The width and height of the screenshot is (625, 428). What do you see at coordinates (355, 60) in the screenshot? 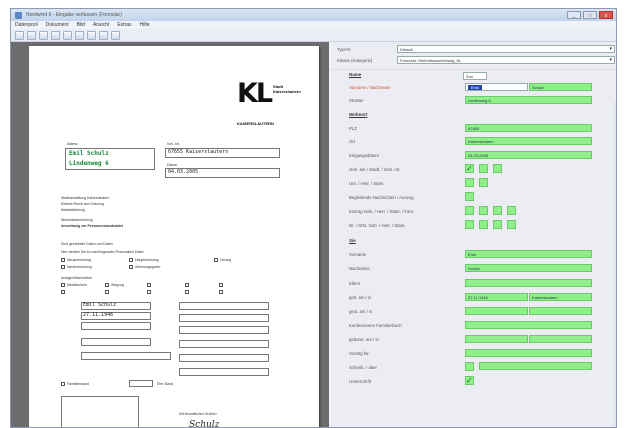
I see `klasse-label: Klasse (Kategorie)` at bounding box center [355, 60].